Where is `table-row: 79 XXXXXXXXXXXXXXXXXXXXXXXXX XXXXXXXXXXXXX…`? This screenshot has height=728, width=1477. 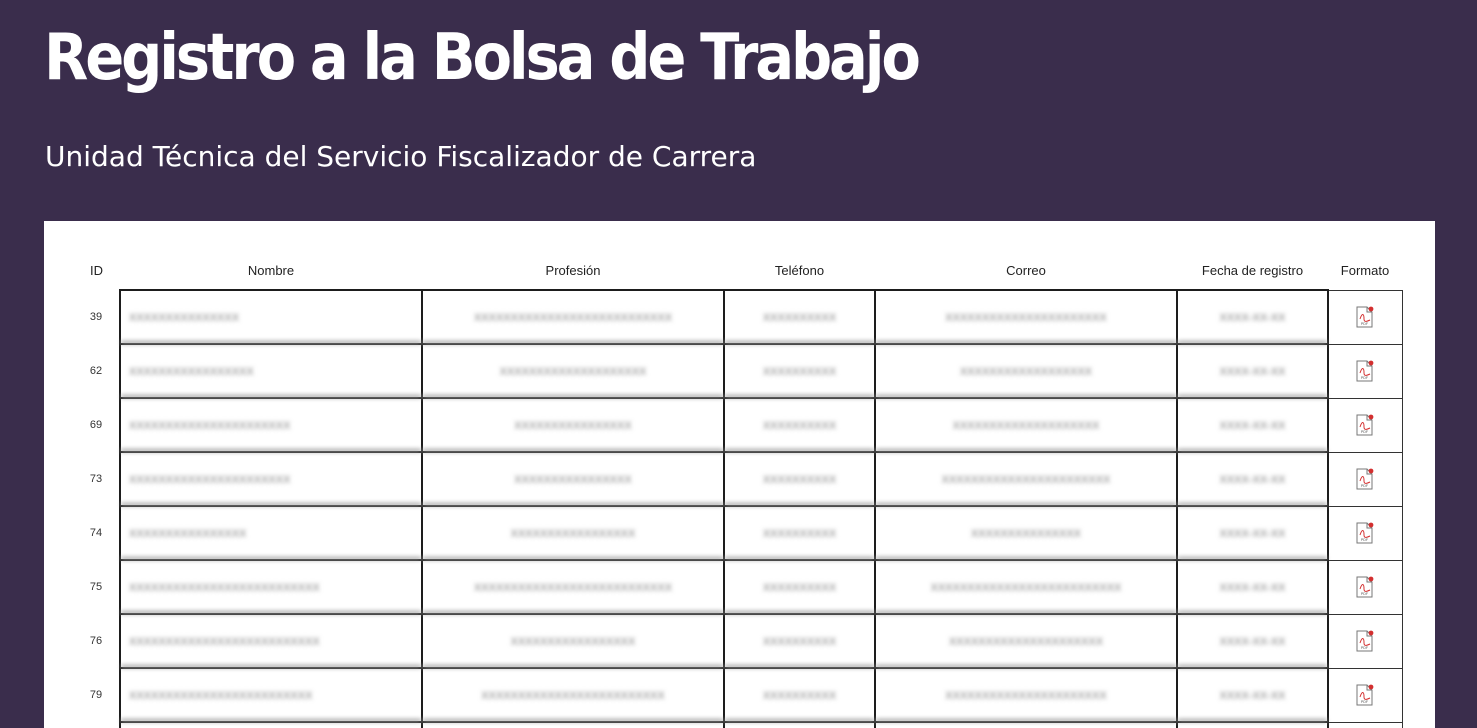 table-row: 79 XXXXXXXXXXXXXXXXXXXXXXXXX XXXXXXXXXXXXX… is located at coordinates (738, 695).